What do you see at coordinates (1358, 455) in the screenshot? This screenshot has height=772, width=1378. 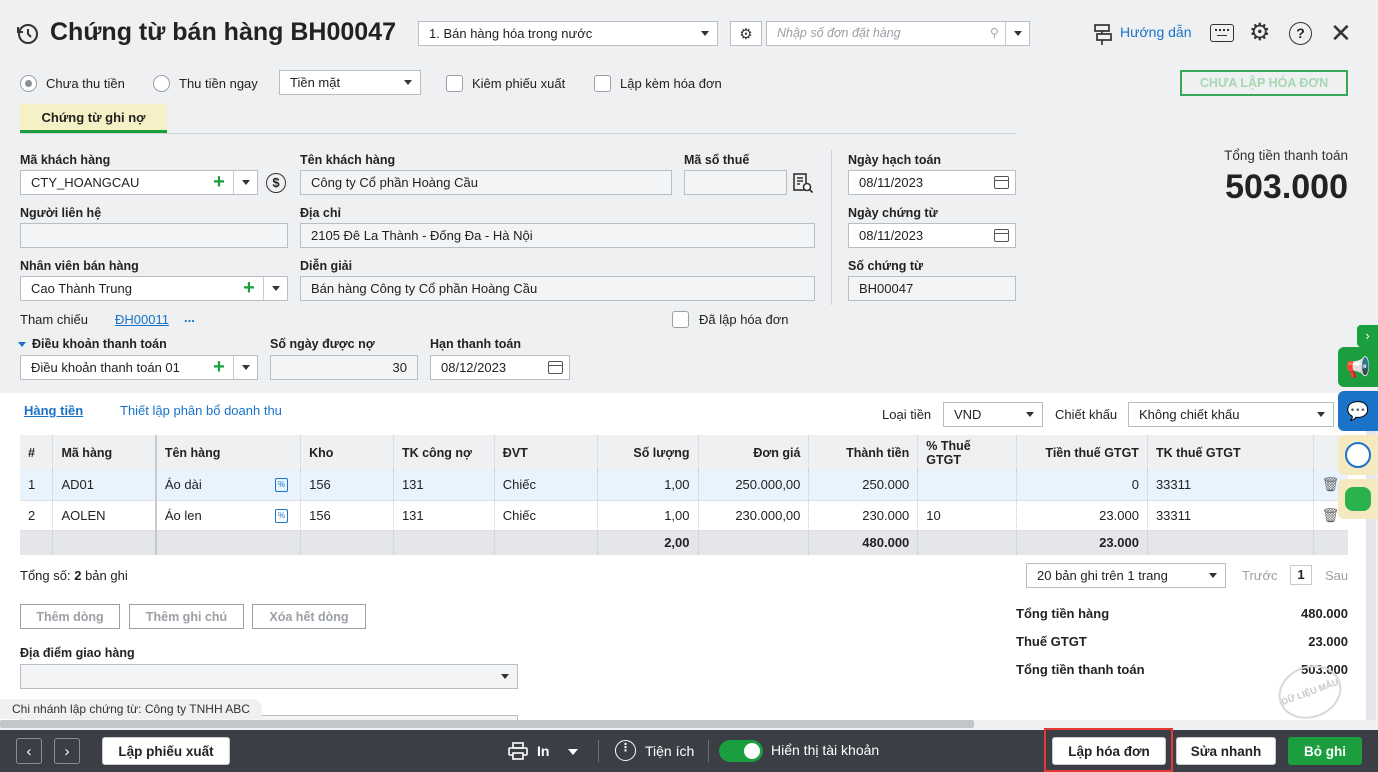 I see `support-avatar-tab` at bounding box center [1358, 455].